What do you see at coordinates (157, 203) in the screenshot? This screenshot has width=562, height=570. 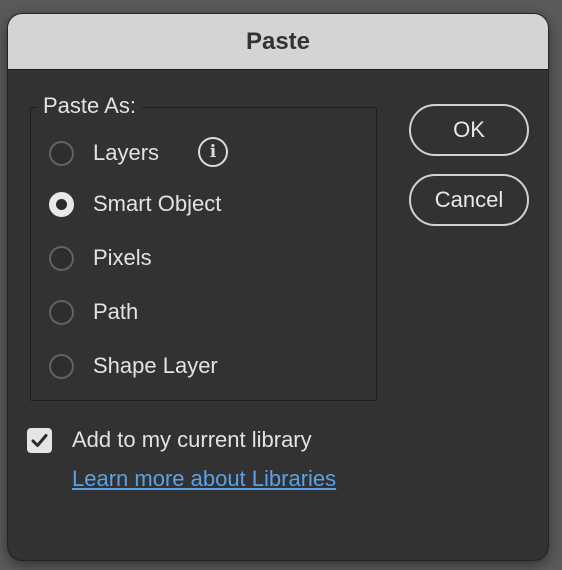 I see `radio-label-smart-object: Smart Object` at bounding box center [157, 203].